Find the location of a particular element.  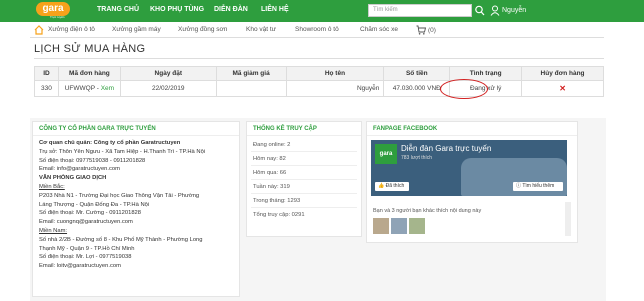

col-id: ID is located at coordinates (46, 73).